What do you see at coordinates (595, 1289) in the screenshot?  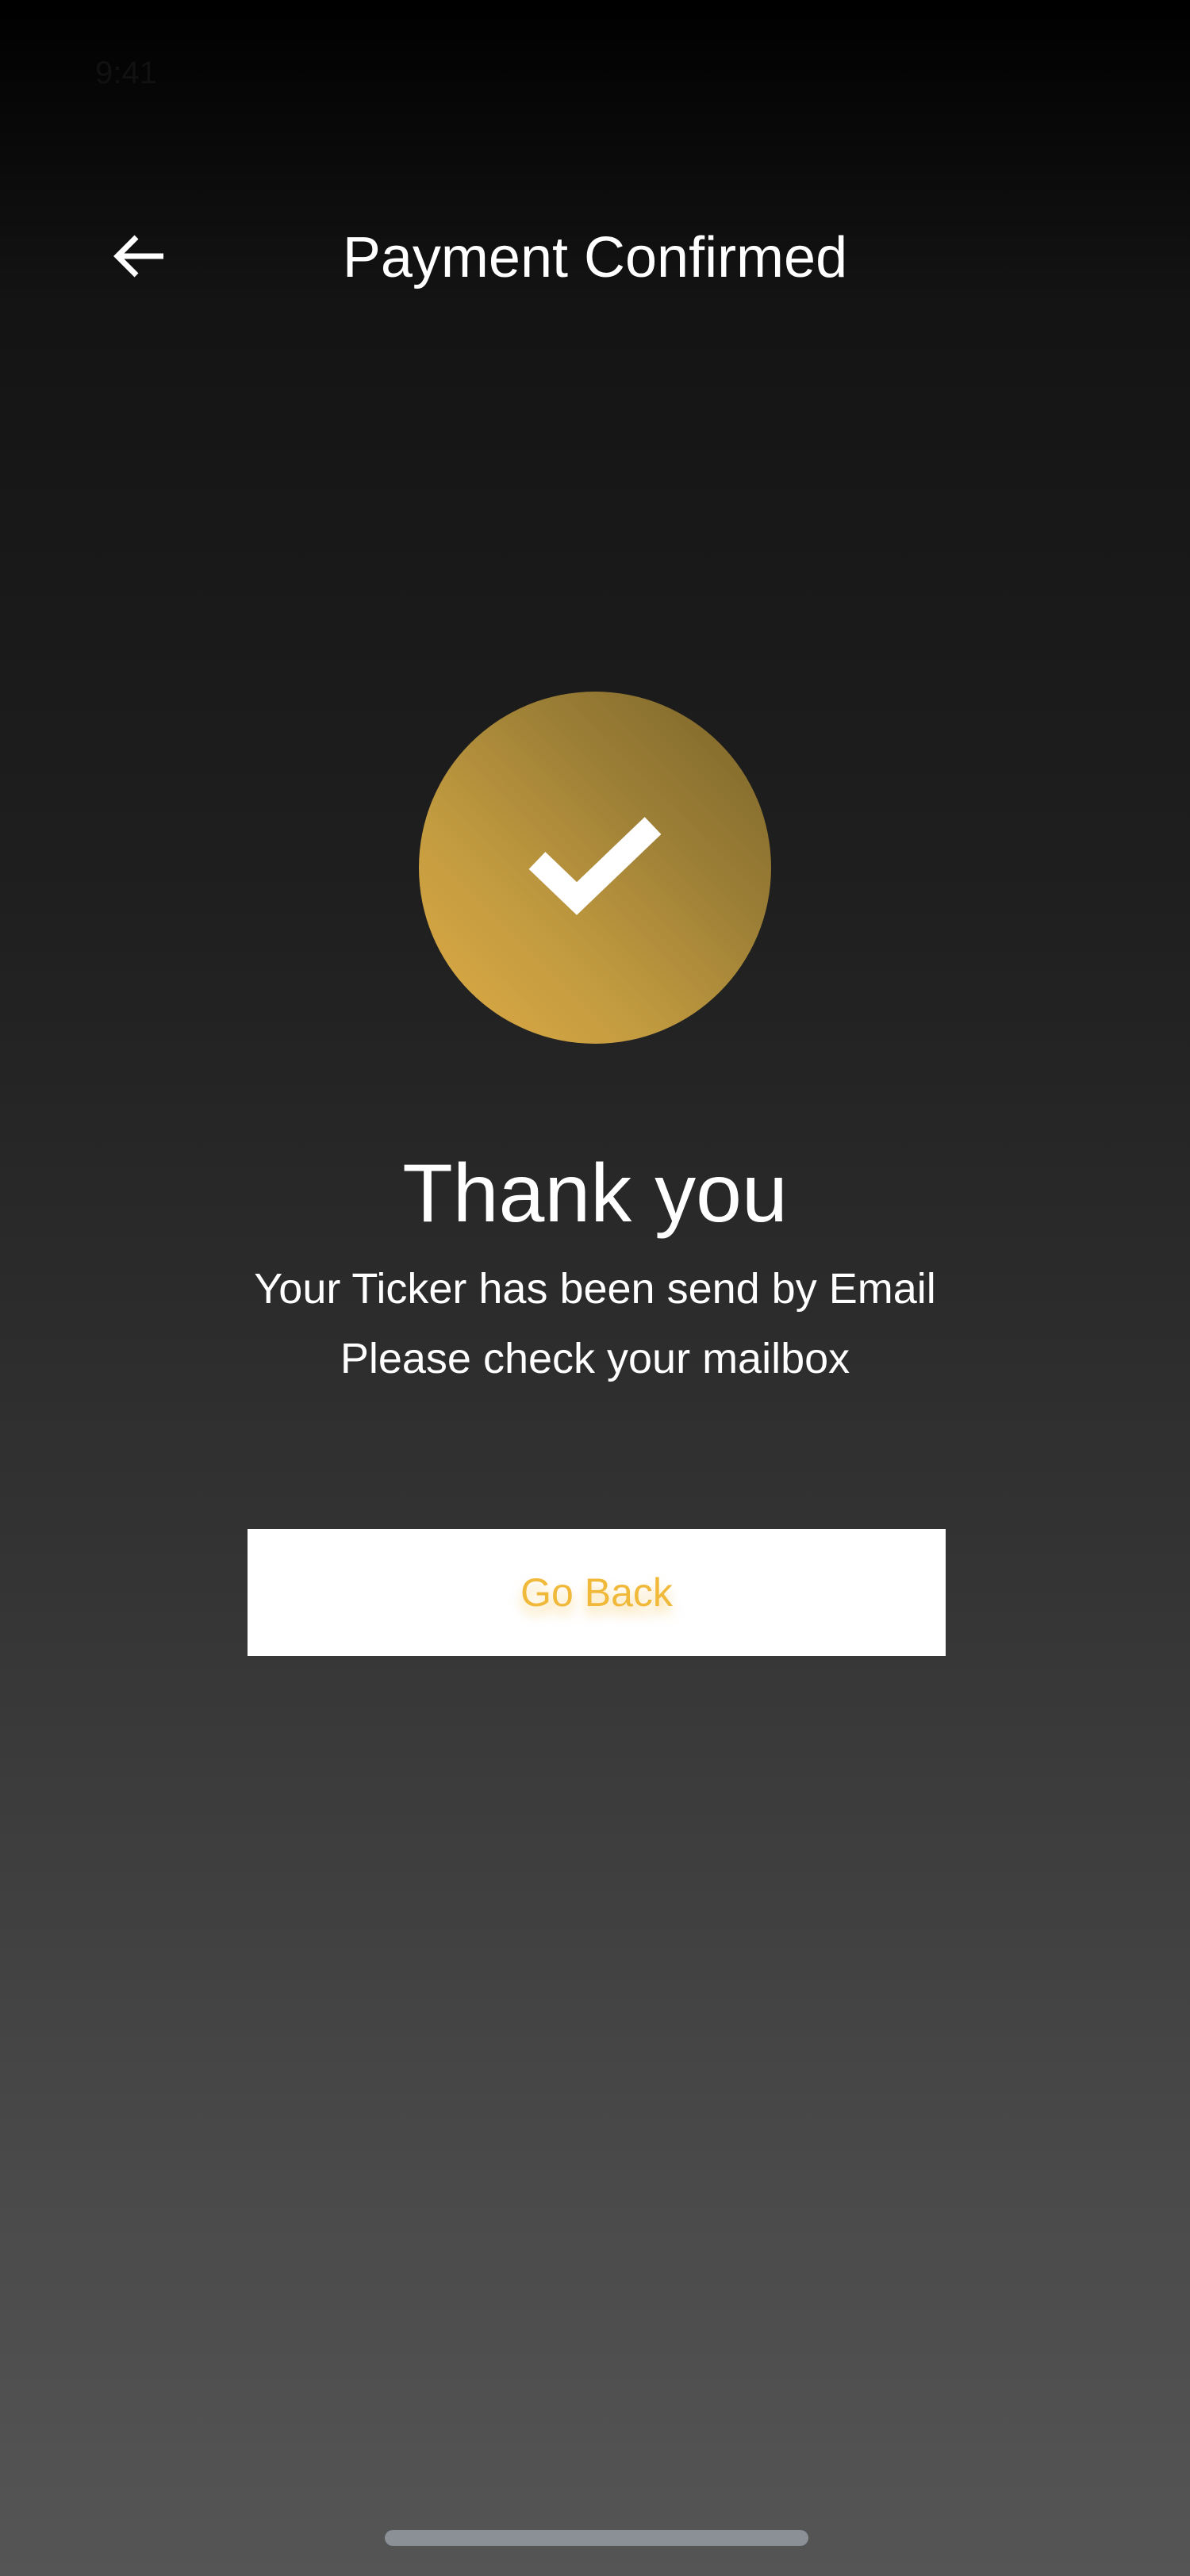 I see `email-sent-message: Your Ticker has been send by Email` at bounding box center [595, 1289].